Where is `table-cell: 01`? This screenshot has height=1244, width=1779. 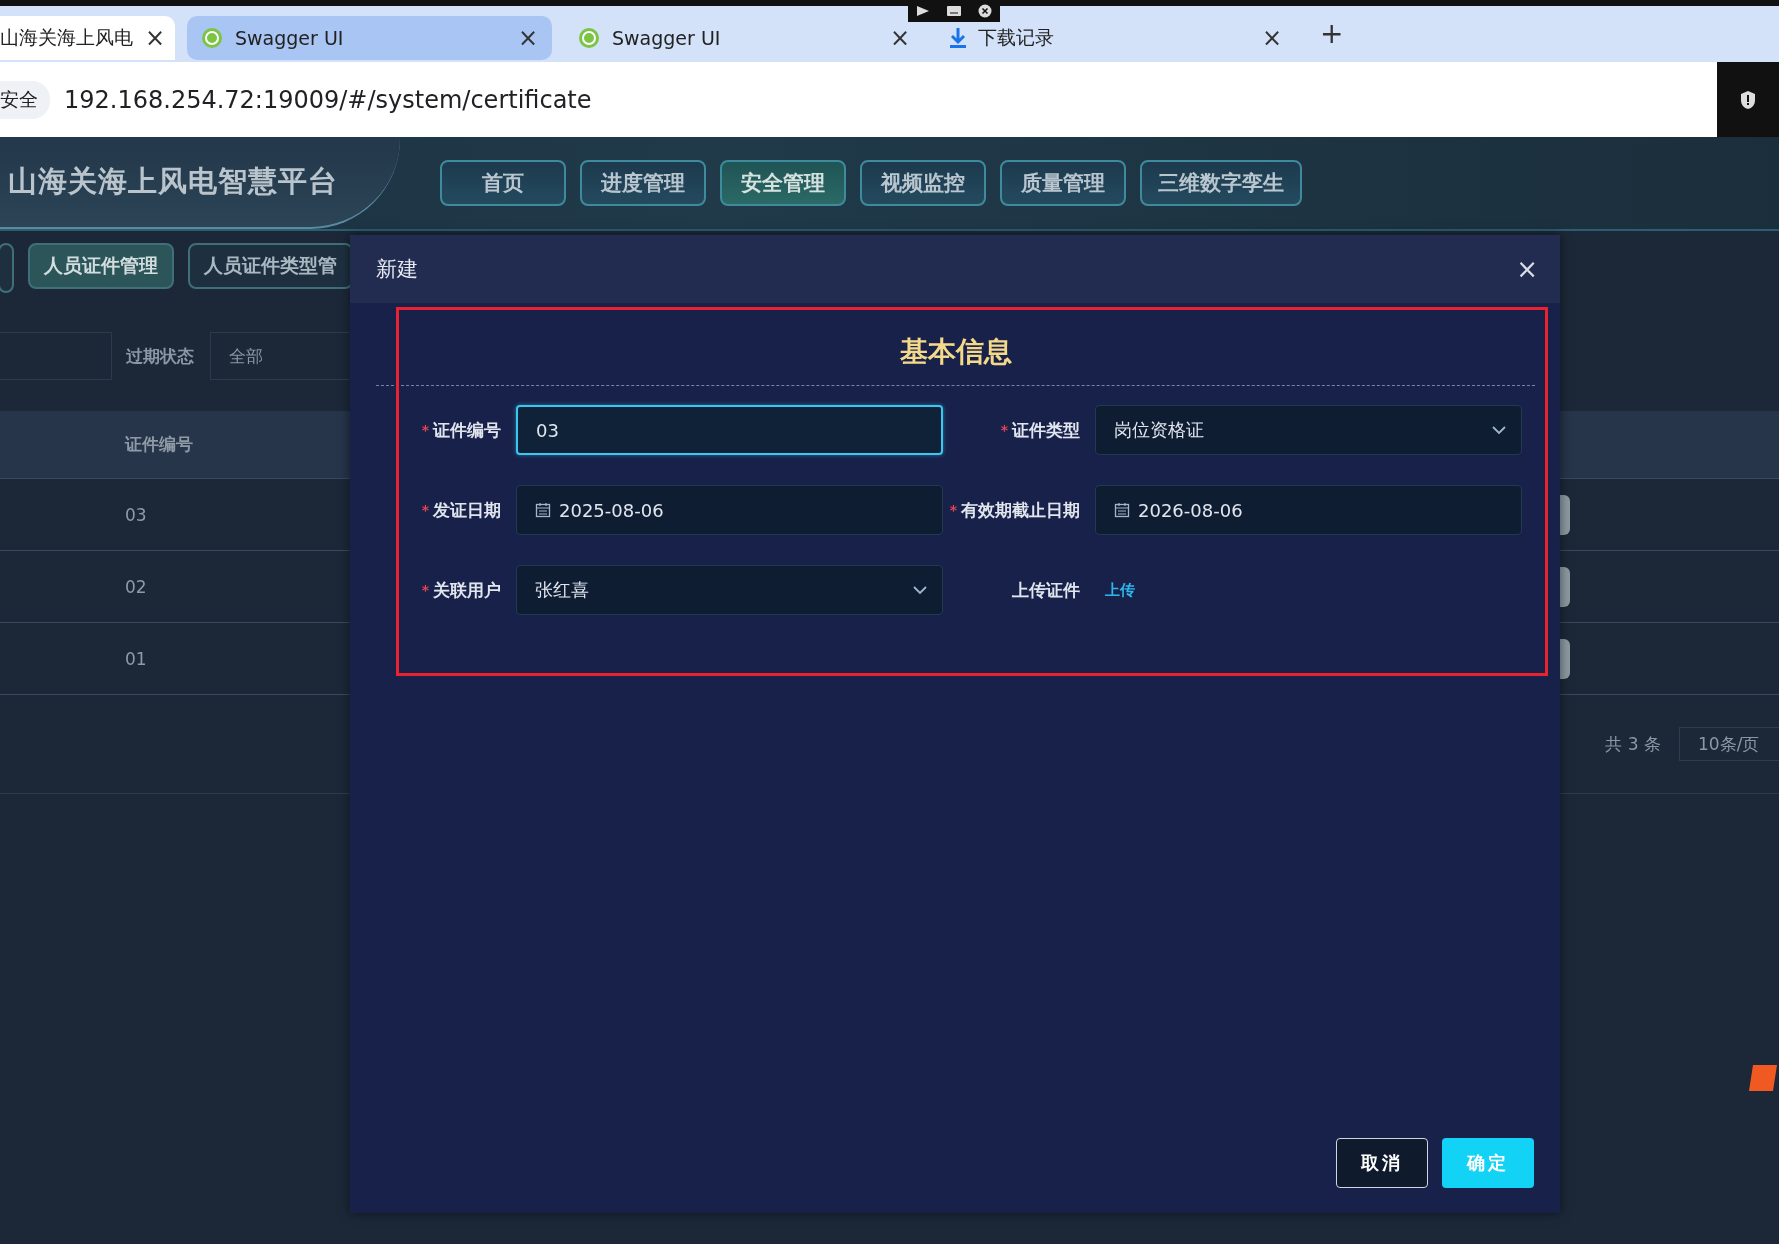
table-cell: 01 is located at coordinates (136, 658).